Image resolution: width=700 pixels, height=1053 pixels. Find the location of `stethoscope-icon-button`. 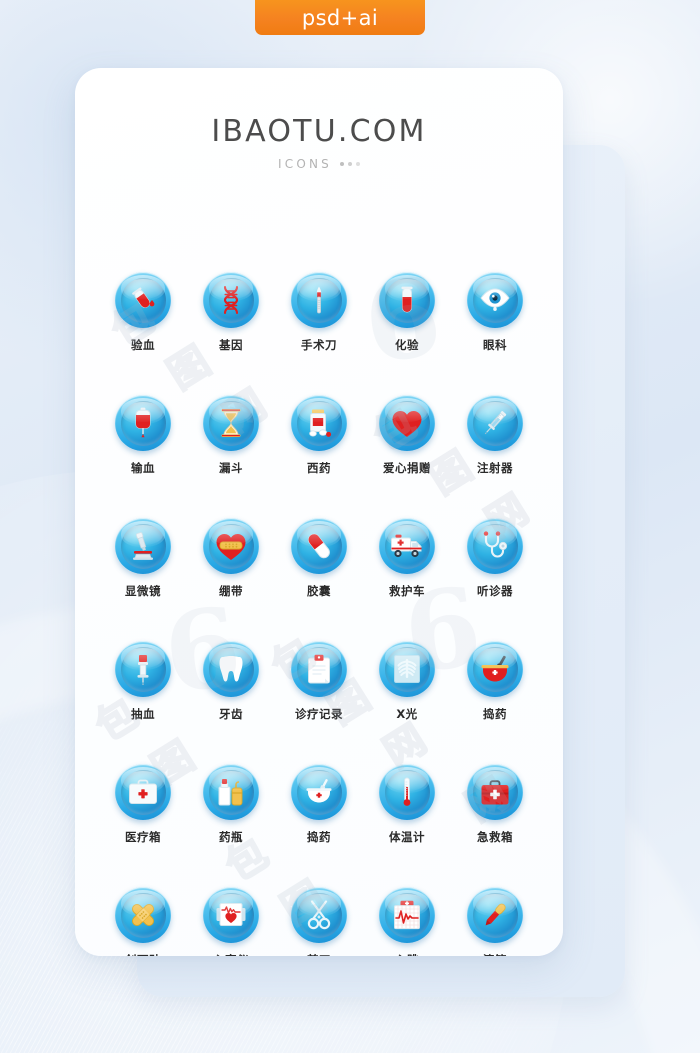

stethoscope-icon-button is located at coordinates (495, 546).